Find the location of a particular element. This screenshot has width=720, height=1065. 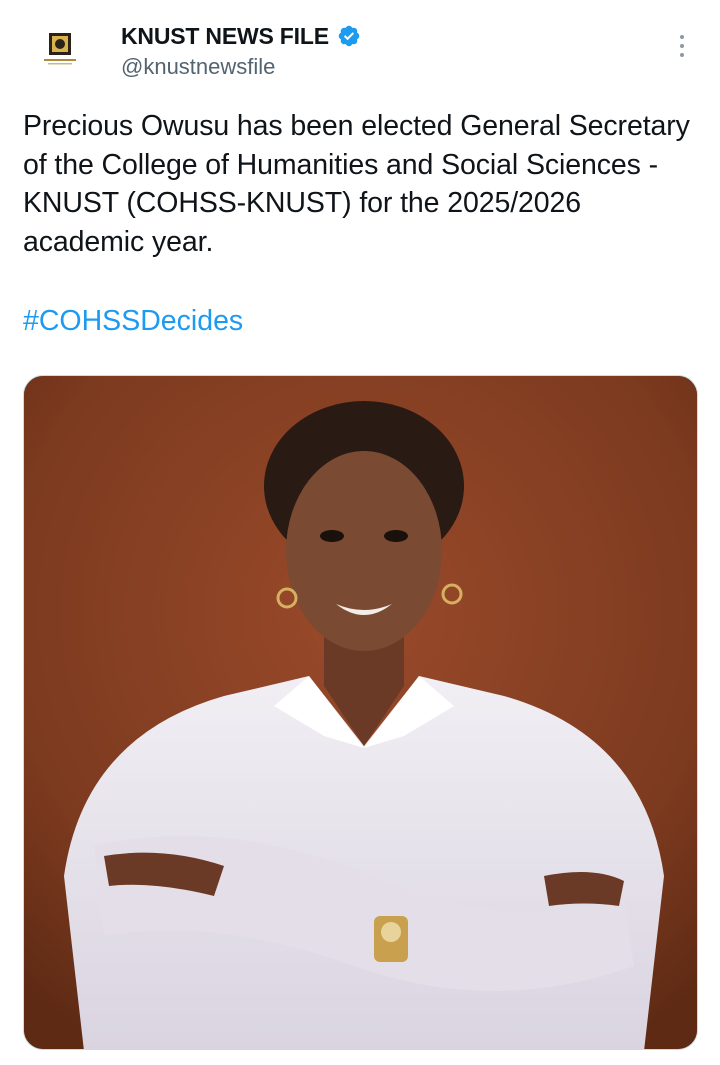

knust-news-logo-icon is located at coordinates (60, 49).